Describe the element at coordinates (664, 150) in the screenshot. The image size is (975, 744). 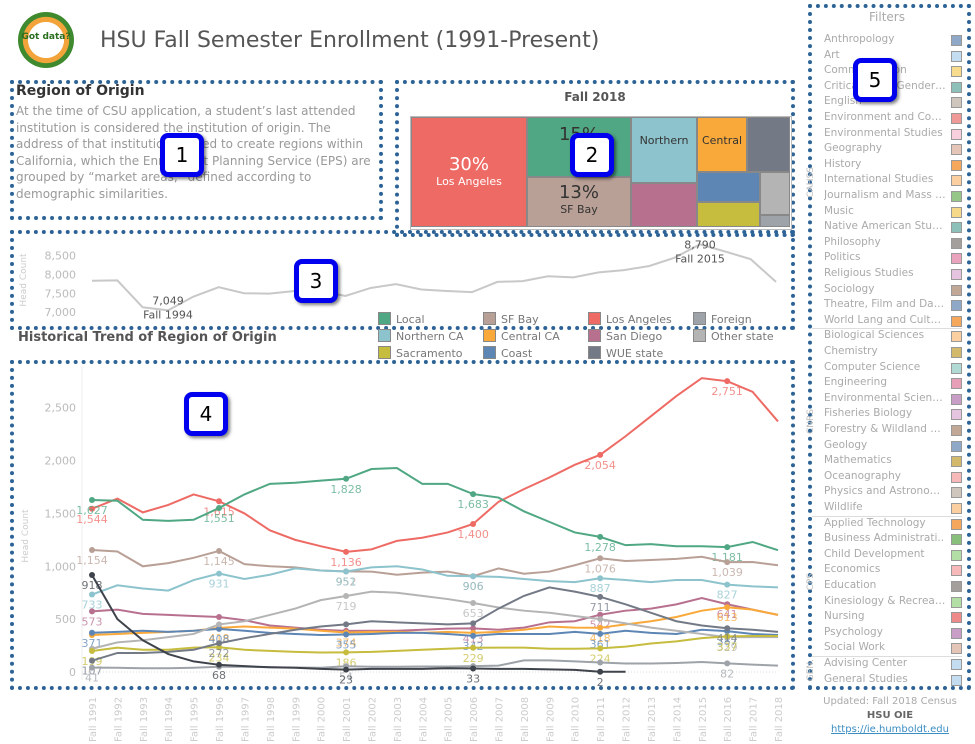
I see `treemap-cell-northern: Northern` at that location.